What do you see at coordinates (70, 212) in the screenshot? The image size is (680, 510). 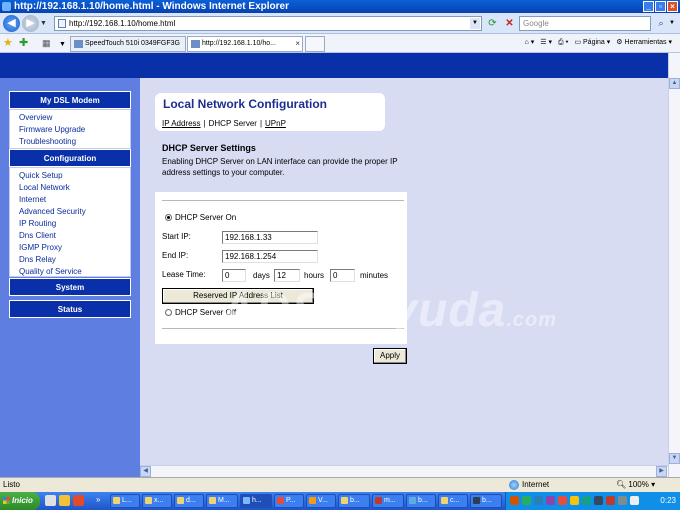 I see `sidebar-item-advanced-security: Advanced Security` at bounding box center [70, 212].